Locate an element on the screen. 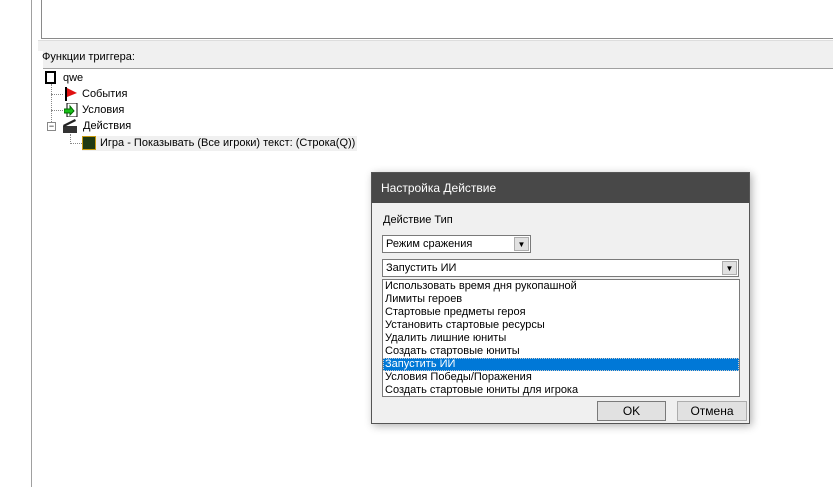 This screenshot has width=833, height=487. list-item: Создать стартовые юниты для игрока is located at coordinates (561, 390).